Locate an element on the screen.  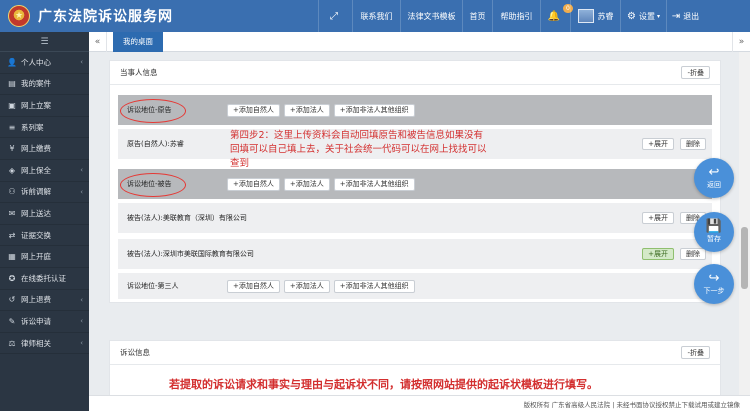
lawyer-icon: ⚖ is located at coordinates (12, 343).